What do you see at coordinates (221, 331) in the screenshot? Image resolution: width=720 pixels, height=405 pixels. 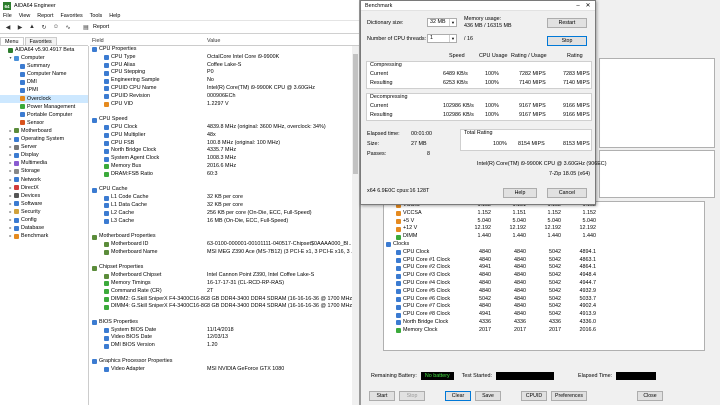 I see `list-row: System BIOS Date 11/14/2018` at bounding box center [221, 331].